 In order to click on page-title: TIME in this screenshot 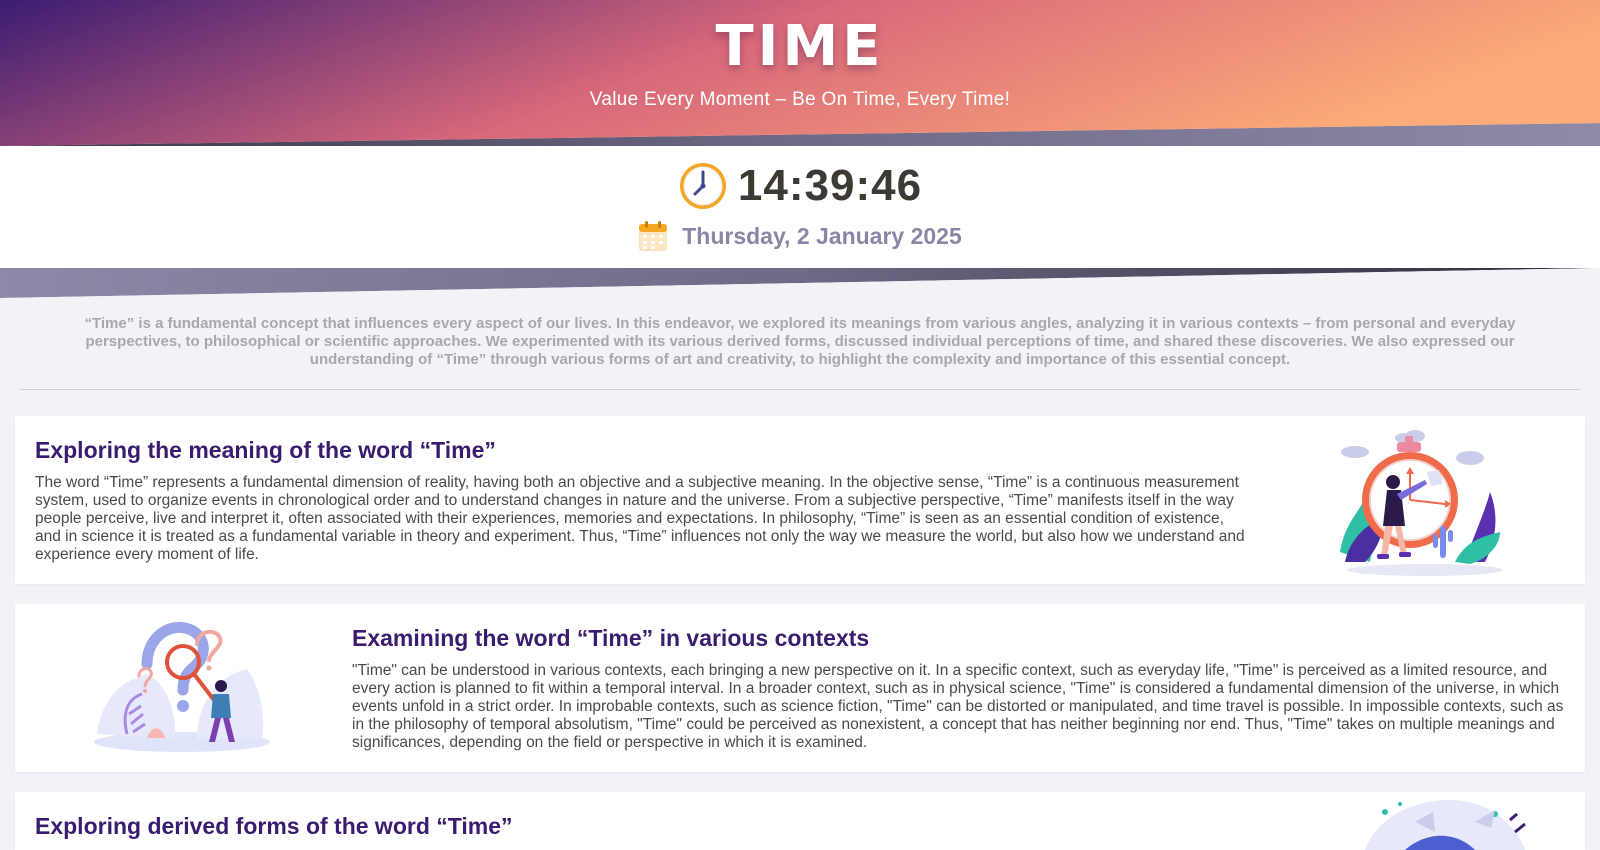, I will do `click(800, 46)`.